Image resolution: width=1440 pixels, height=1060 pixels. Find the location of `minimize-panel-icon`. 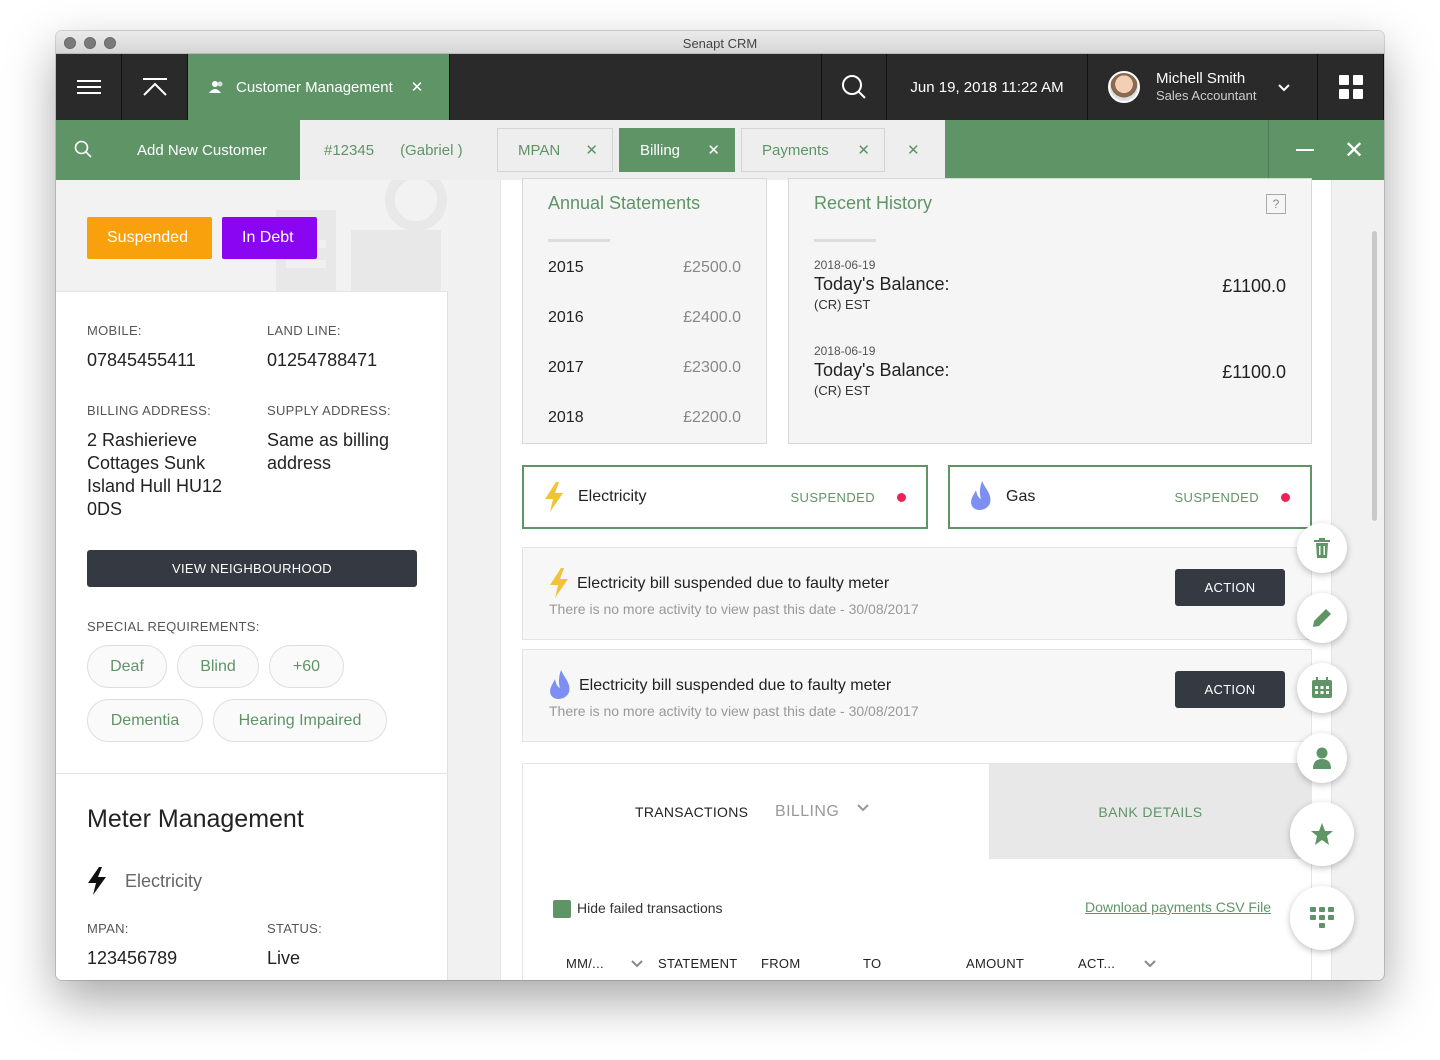

minimize-panel-icon is located at coordinates (1305, 150).